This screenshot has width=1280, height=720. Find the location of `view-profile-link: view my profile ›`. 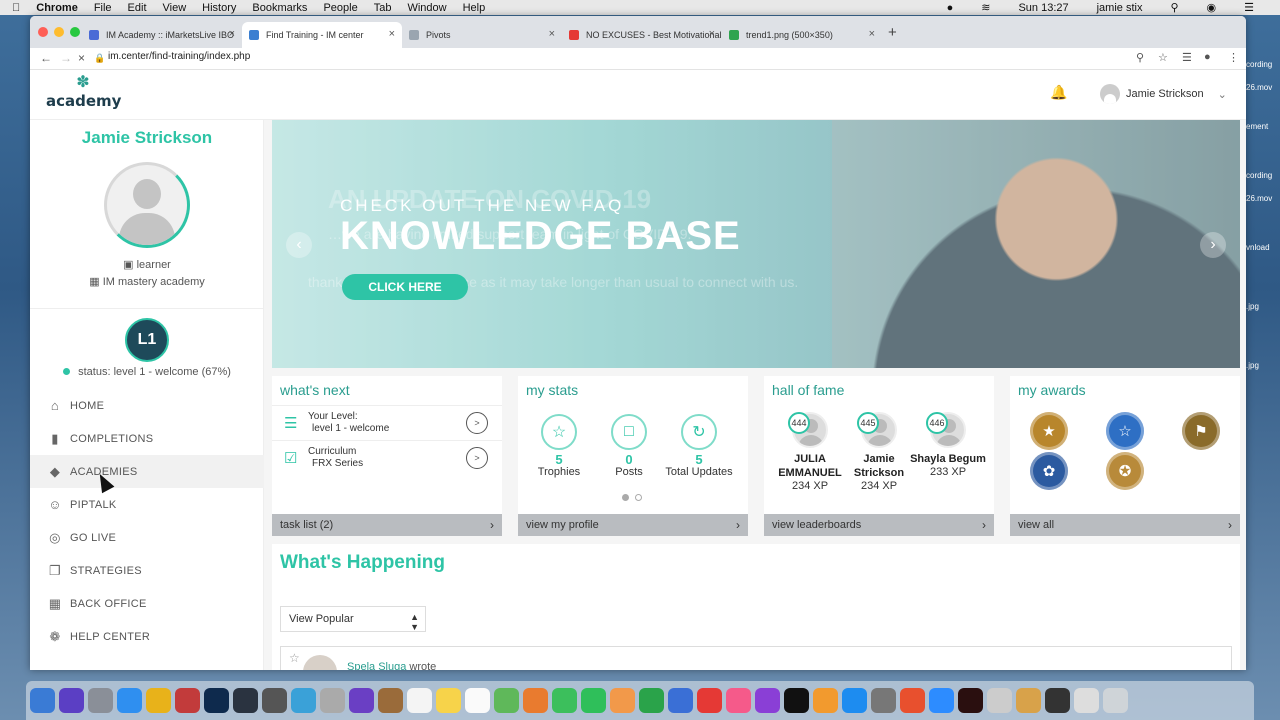

view-profile-link: view my profile › is located at coordinates (633, 525).